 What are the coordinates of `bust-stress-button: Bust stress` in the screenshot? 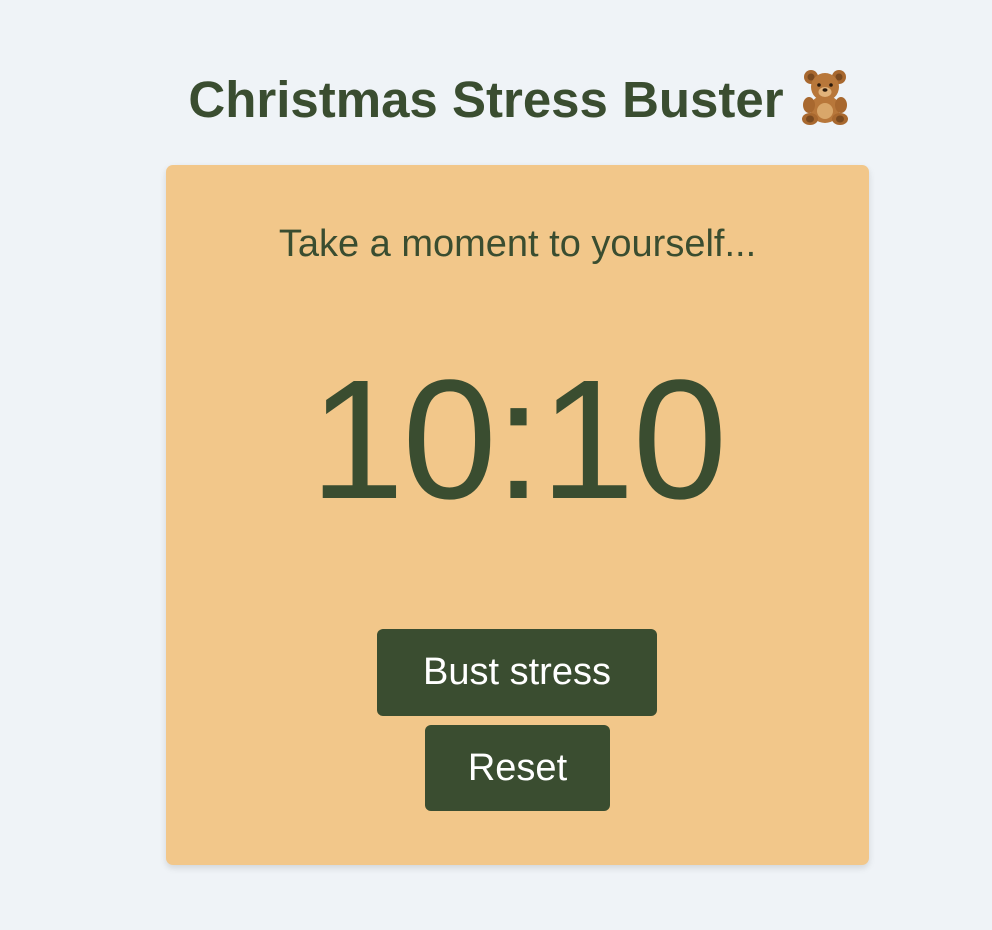 It's located at (517, 672).